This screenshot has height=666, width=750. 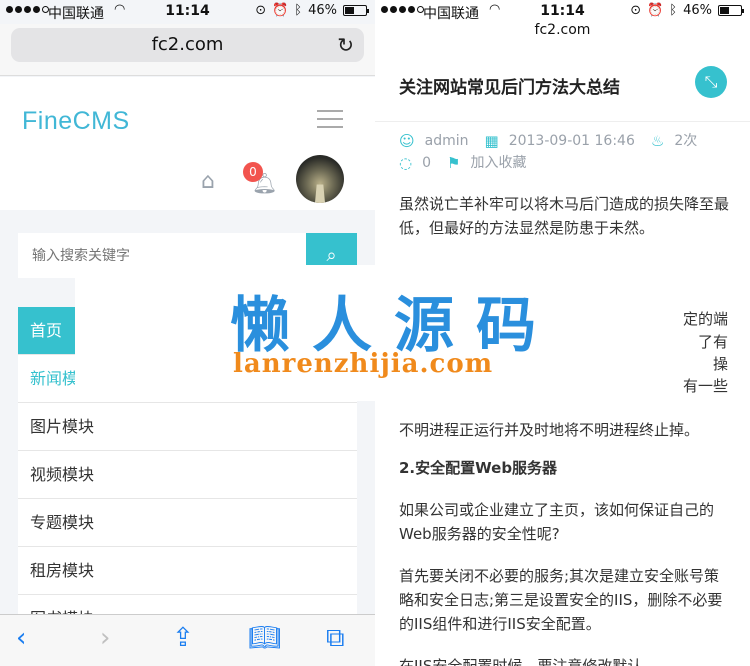 I want to click on add-favorite-link: 加入收藏, so click(x=498, y=163).